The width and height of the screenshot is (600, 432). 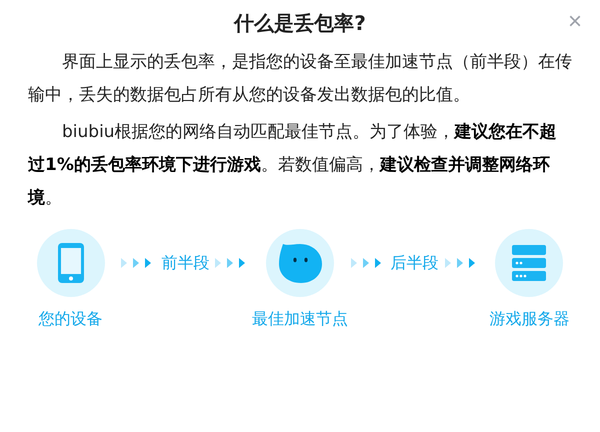 I want to click on server-icon, so click(x=529, y=263).